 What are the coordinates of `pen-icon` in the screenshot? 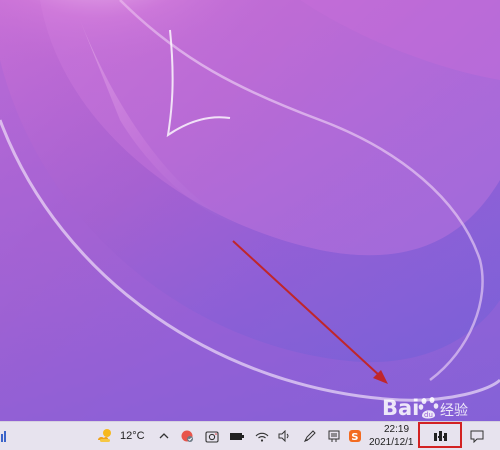 It's located at (310, 436).